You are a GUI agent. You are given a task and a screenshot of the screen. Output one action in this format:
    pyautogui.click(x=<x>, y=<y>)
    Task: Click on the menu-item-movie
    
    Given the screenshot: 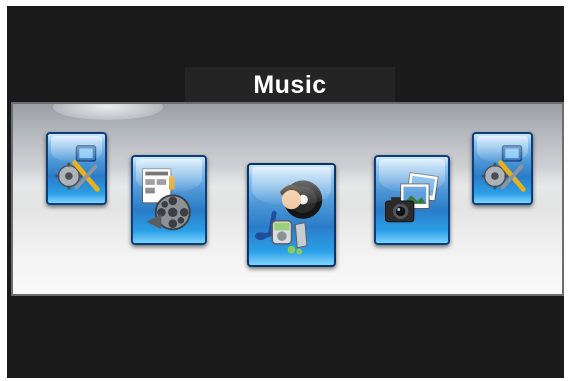 What is the action you would take?
    pyautogui.click(x=169, y=200)
    